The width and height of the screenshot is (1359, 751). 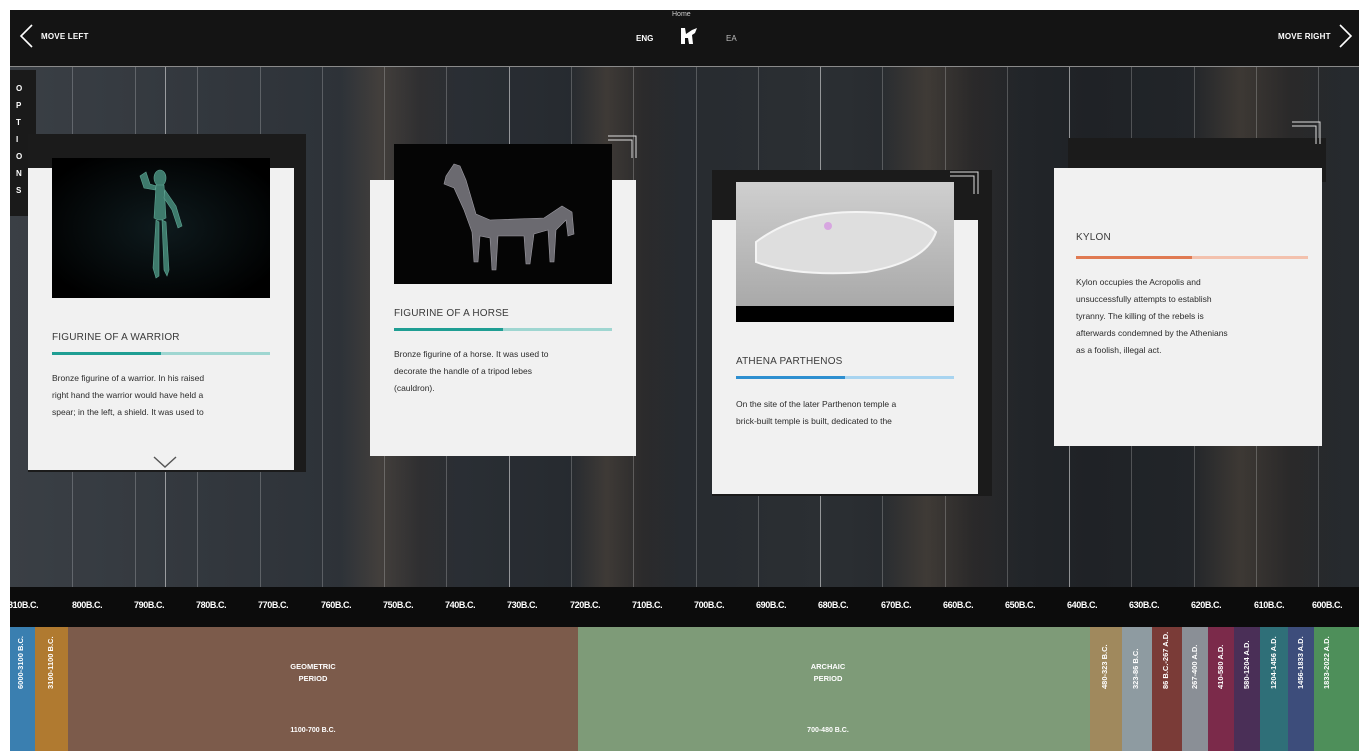 What do you see at coordinates (1195, 689) in the screenshot?
I see `period-late-roman: 267-400 A.D.` at bounding box center [1195, 689].